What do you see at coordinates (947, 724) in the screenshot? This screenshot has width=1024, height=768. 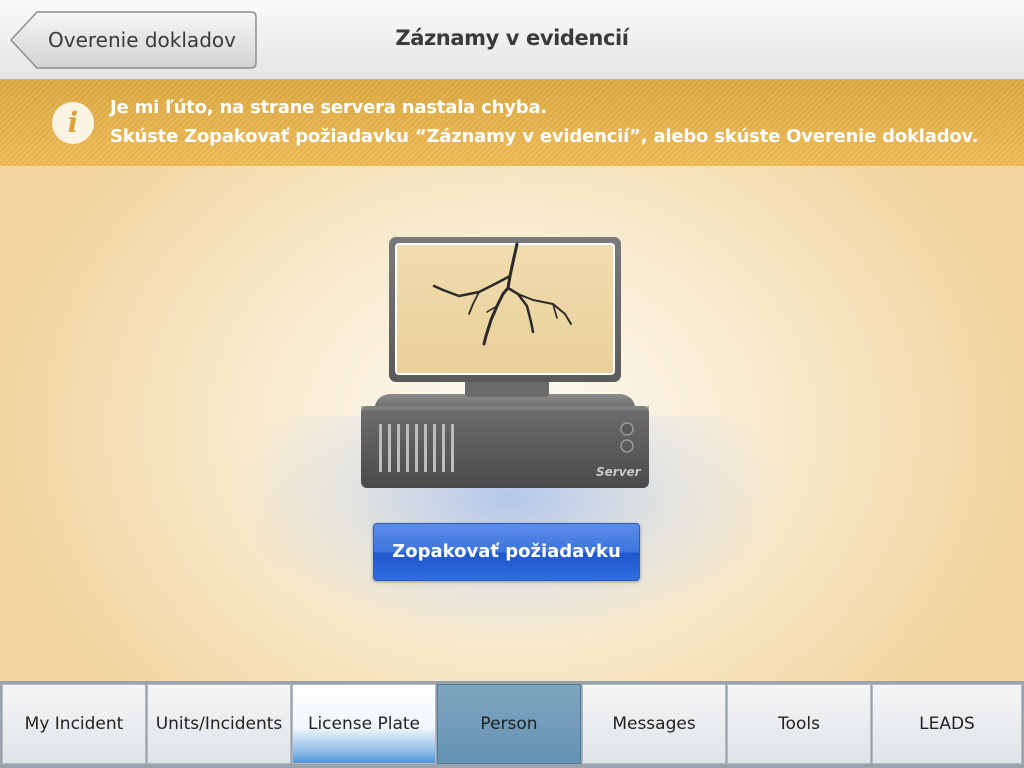 I see `tab-leads: LEADS` at bounding box center [947, 724].